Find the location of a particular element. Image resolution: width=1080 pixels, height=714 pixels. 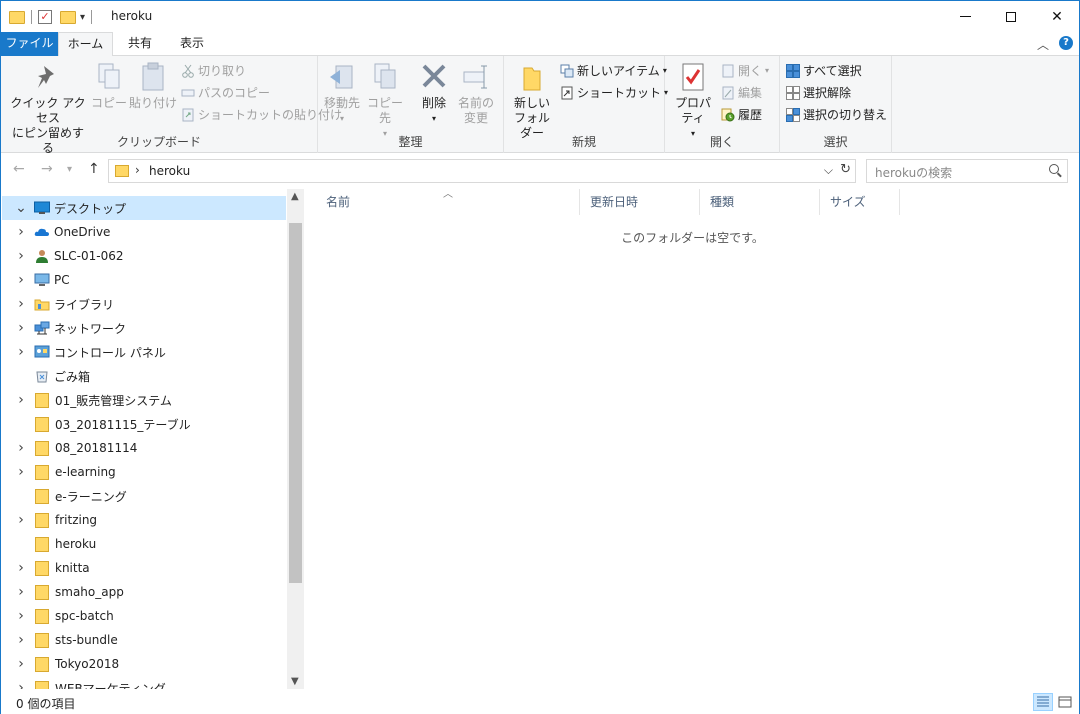

copy-to-button: コピー先 ▾ is located at coordinates (385, 101).